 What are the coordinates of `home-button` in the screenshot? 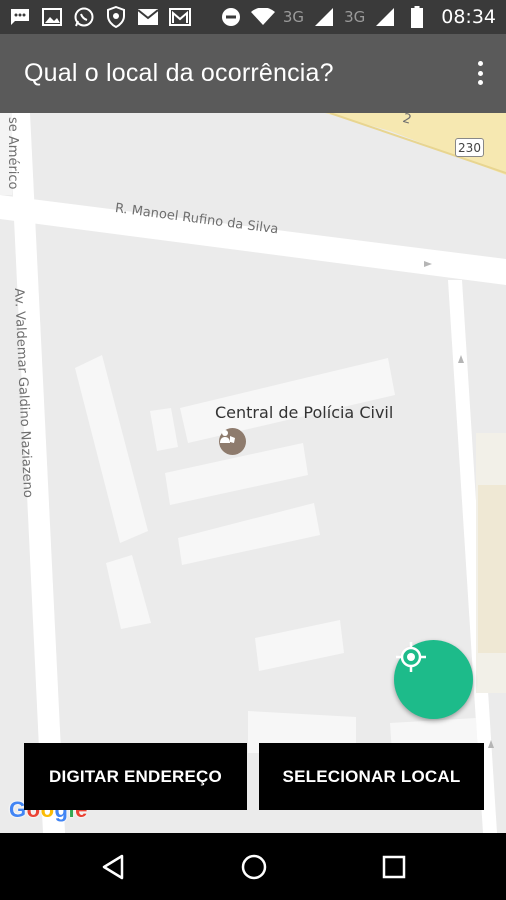 It's located at (254, 867).